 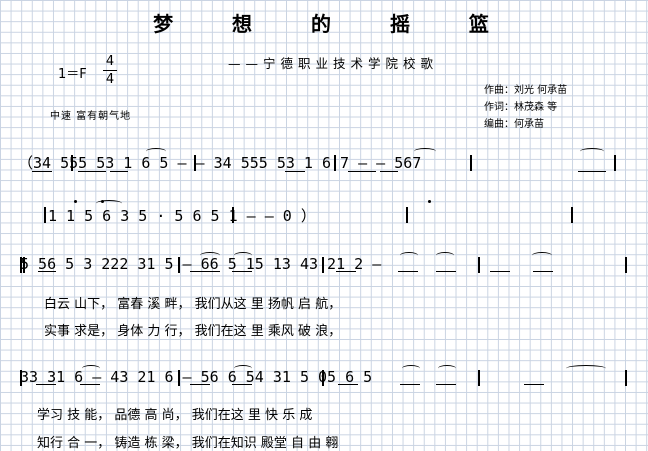 I want to click on tempo-marking: 中速 富有朝气地, so click(x=91, y=116).